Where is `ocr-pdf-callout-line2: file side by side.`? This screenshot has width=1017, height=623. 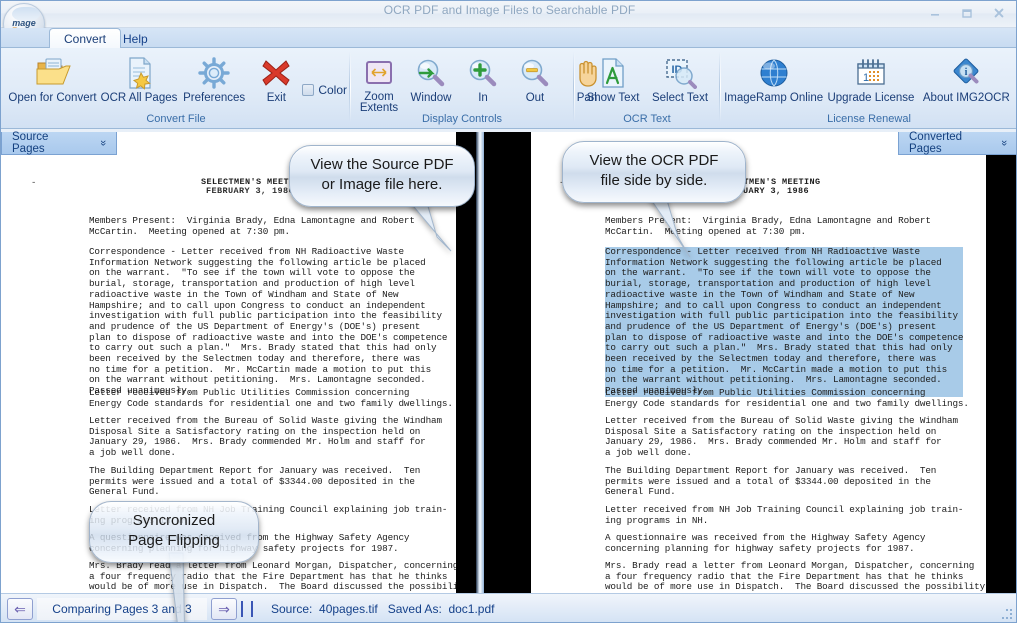
ocr-pdf-callout-line2: file side by side. is located at coordinates (654, 180).